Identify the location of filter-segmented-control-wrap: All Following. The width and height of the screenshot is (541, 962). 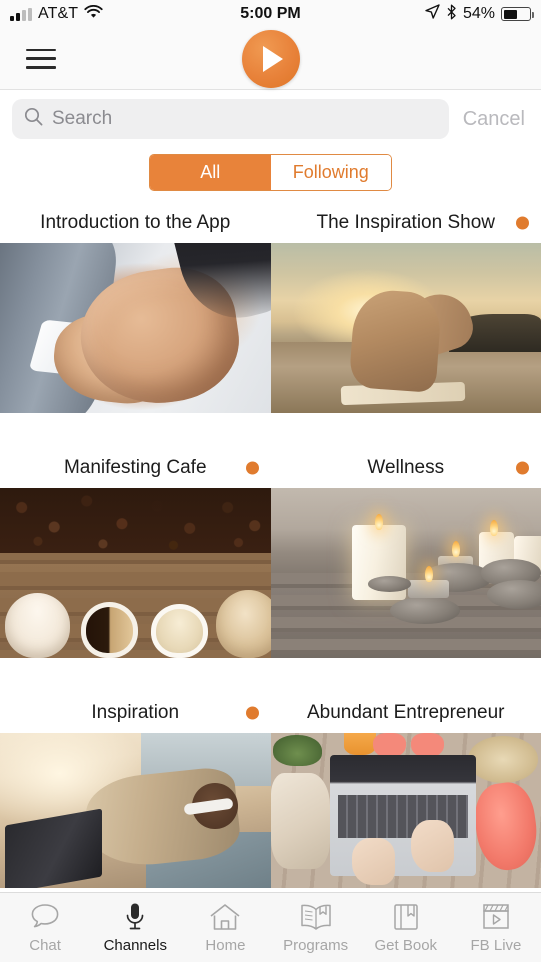
(270, 175).